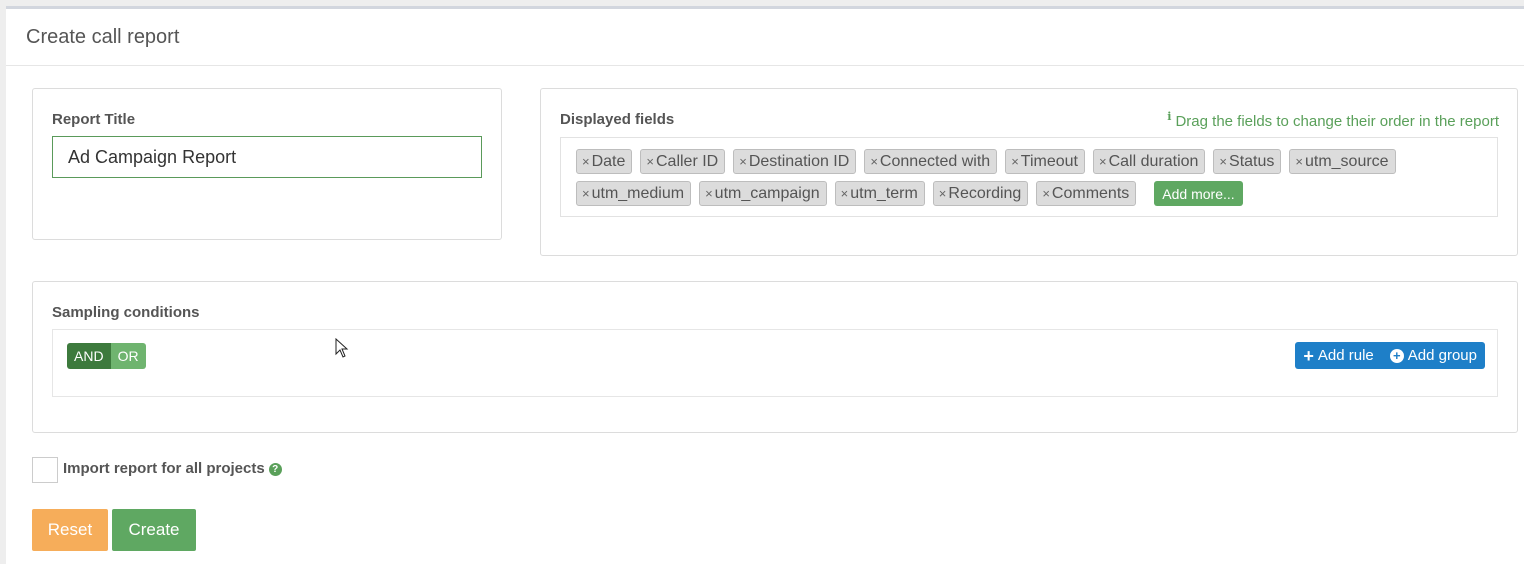  Describe the element at coordinates (1252, 161) in the screenshot. I see `field-tag-label: Status` at that location.